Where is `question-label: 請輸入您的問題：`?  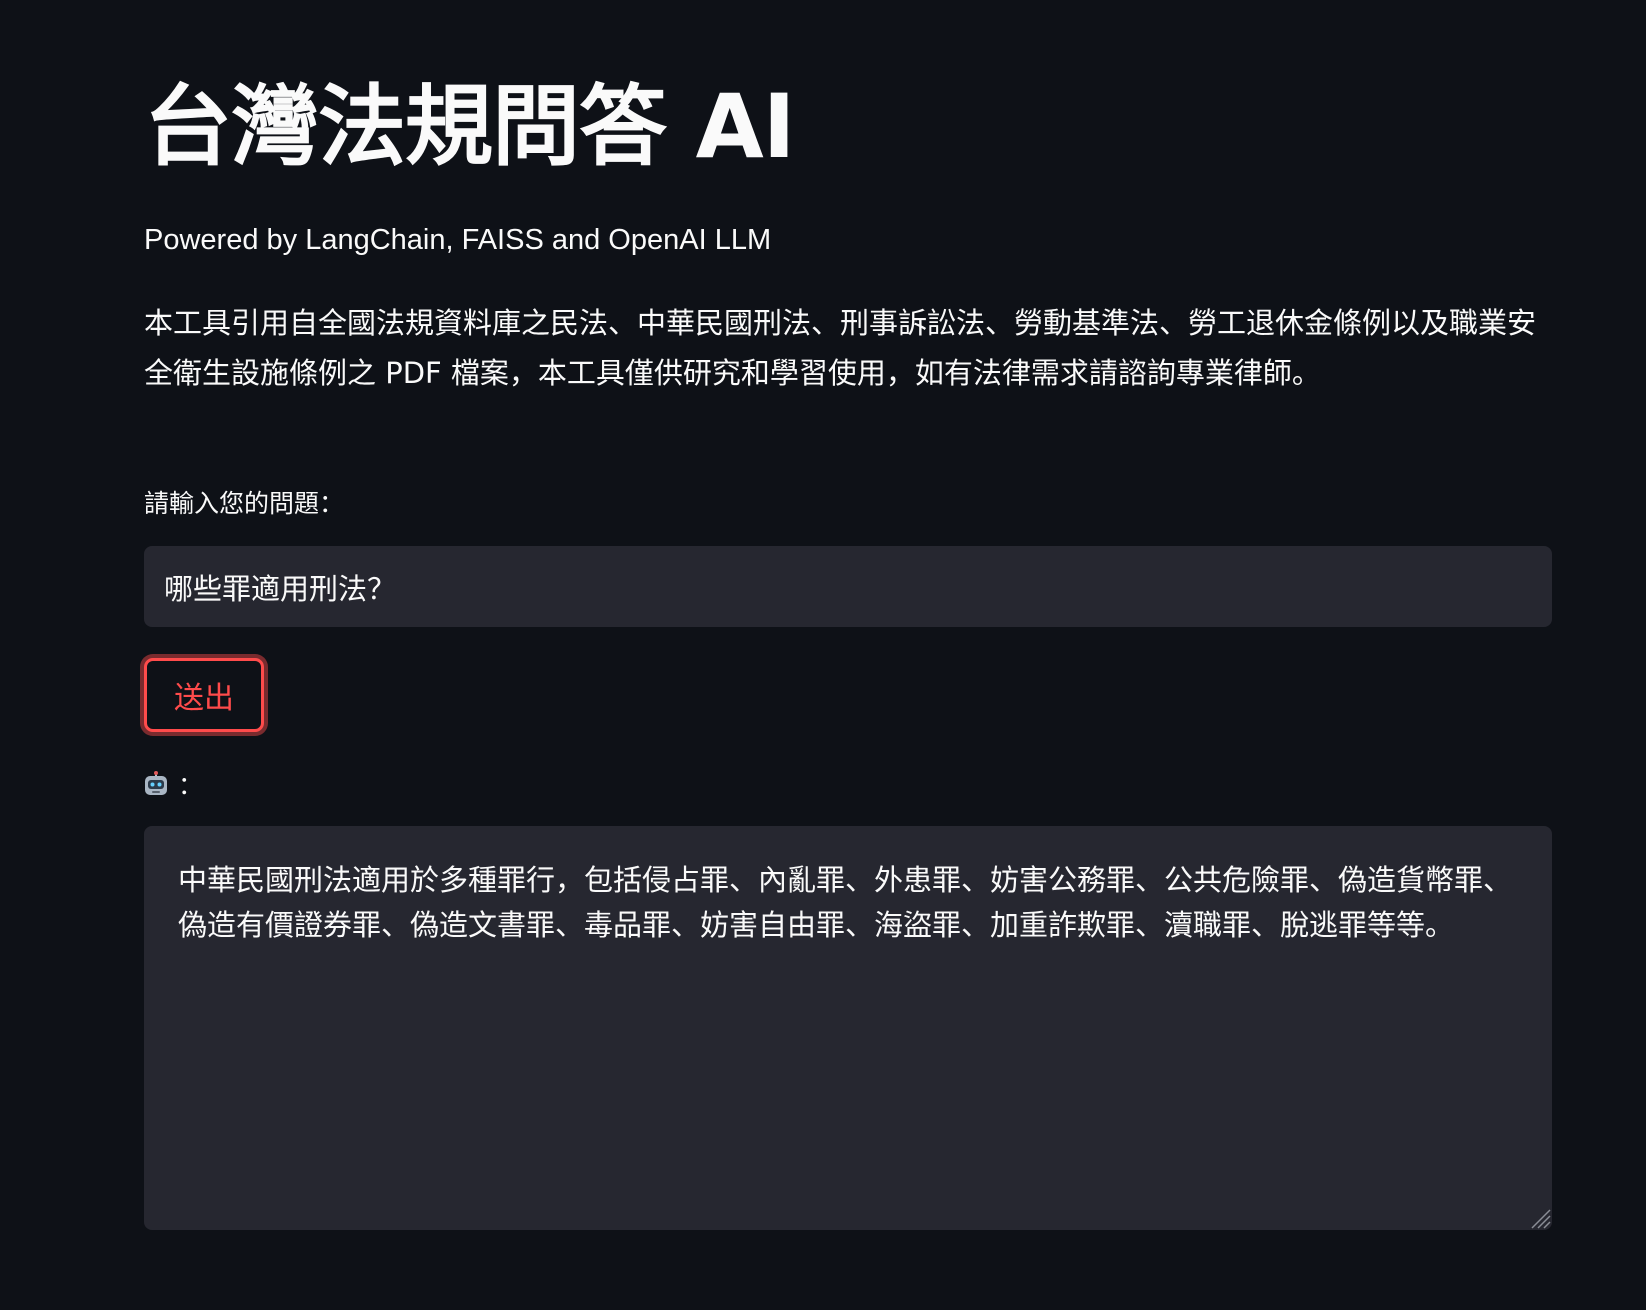
question-label: 請輸入您的問題： is located at coordinates (244, 503).